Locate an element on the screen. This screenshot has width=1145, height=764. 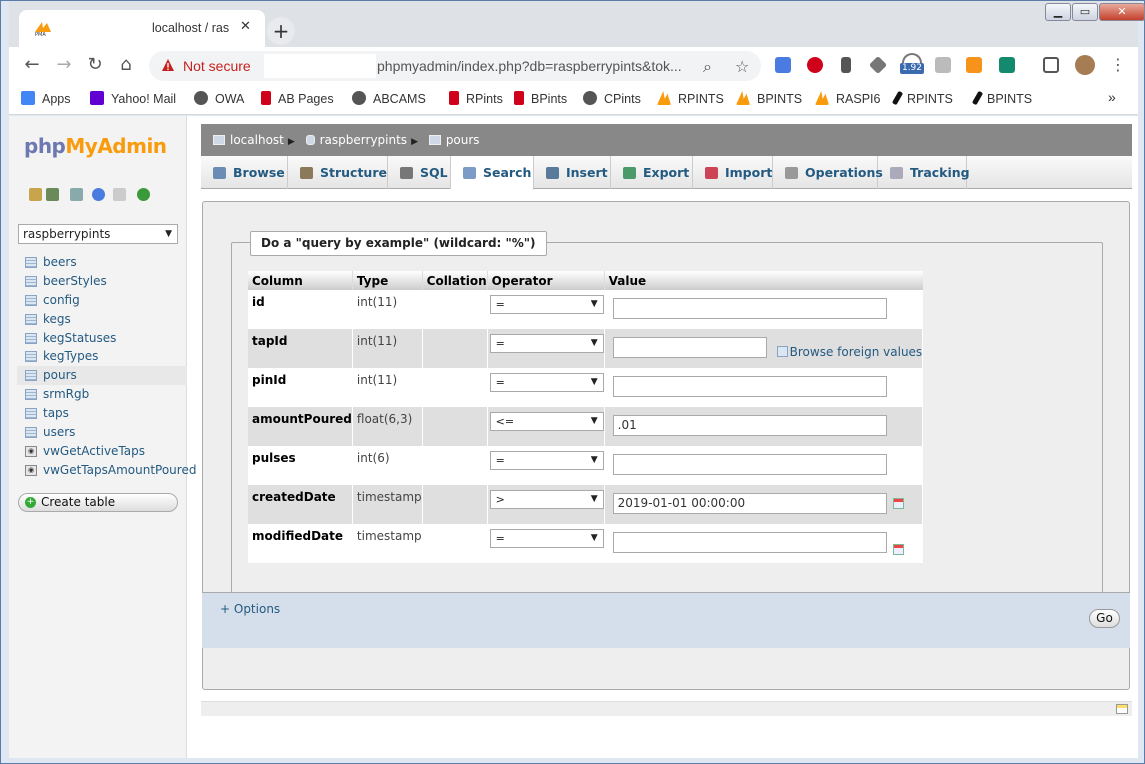
table-item-beerStyles: beerStyles is located at coordinates (105, 281).